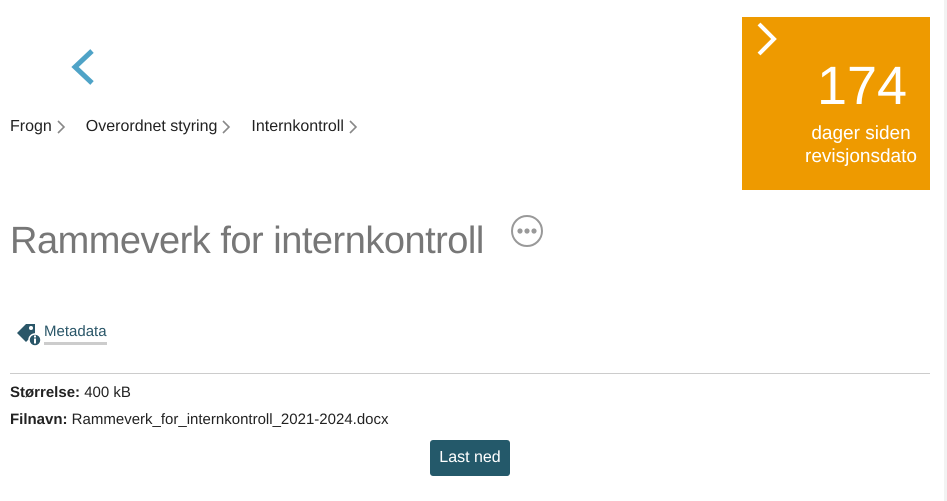 This screenshot has width=947, height=501. I want to click on counter-value: 174, so click(862, 86).